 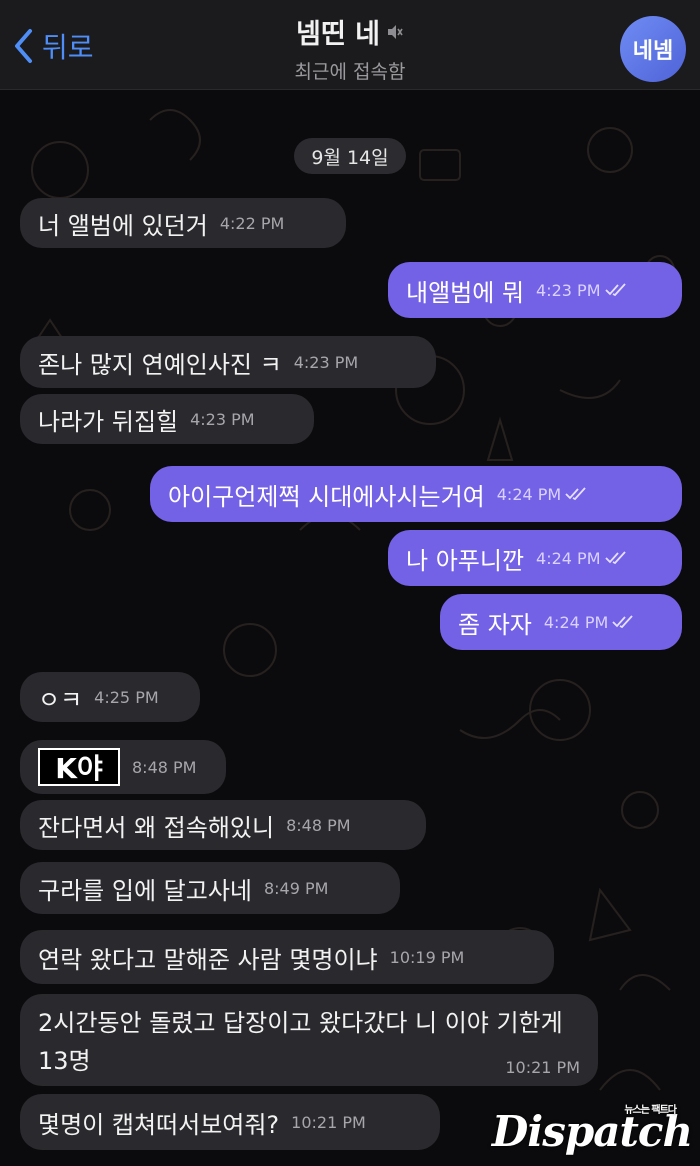 I want to click on message-incoming: ㅇㅋ 4:25 PM, so click(x=110, y=697).